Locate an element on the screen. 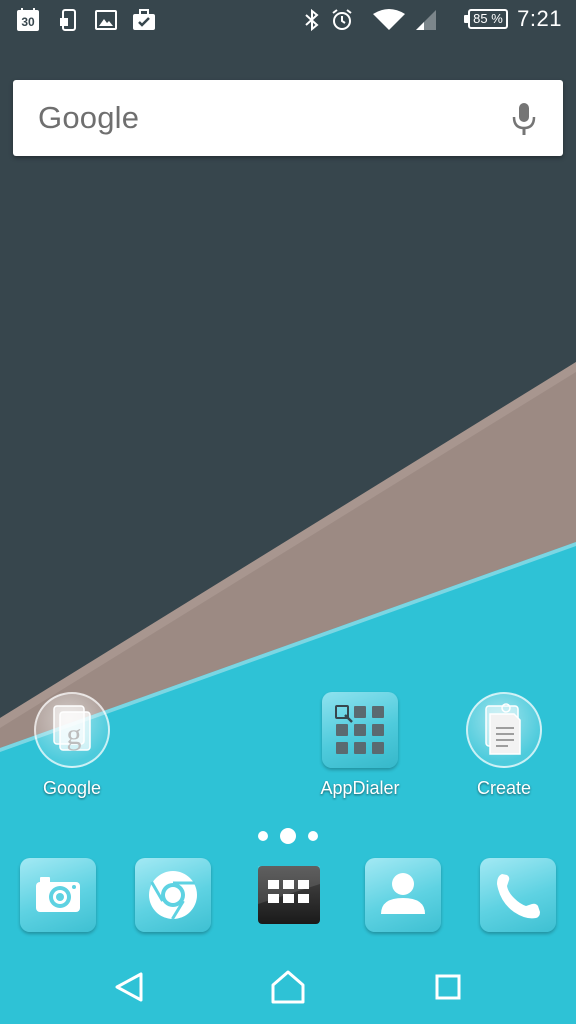 The width and height of the screenshot is (576, 1024). calendar-day: 30 is located at coordinates (28, 22).